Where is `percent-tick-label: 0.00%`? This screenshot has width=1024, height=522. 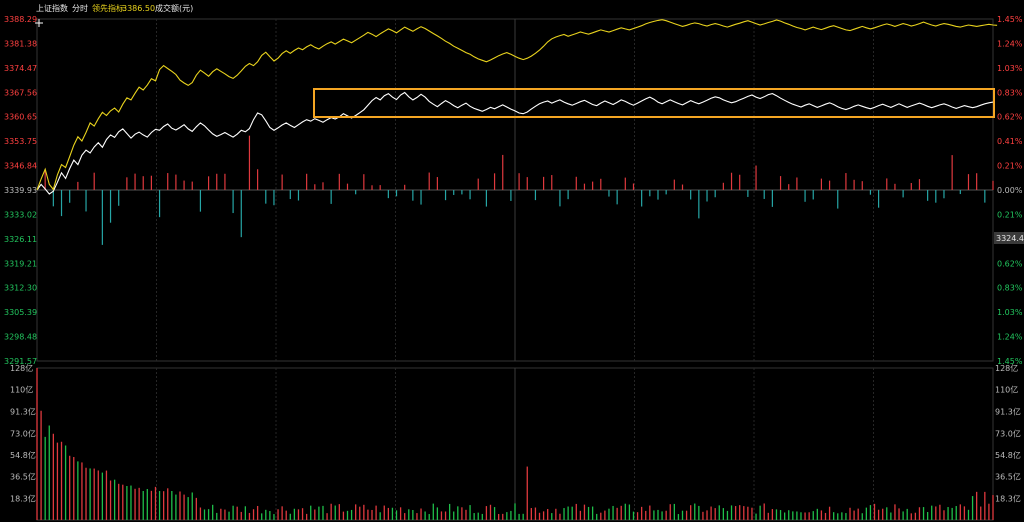 percent-tick-label: 0.00% is located at coordinates (1010, 190).